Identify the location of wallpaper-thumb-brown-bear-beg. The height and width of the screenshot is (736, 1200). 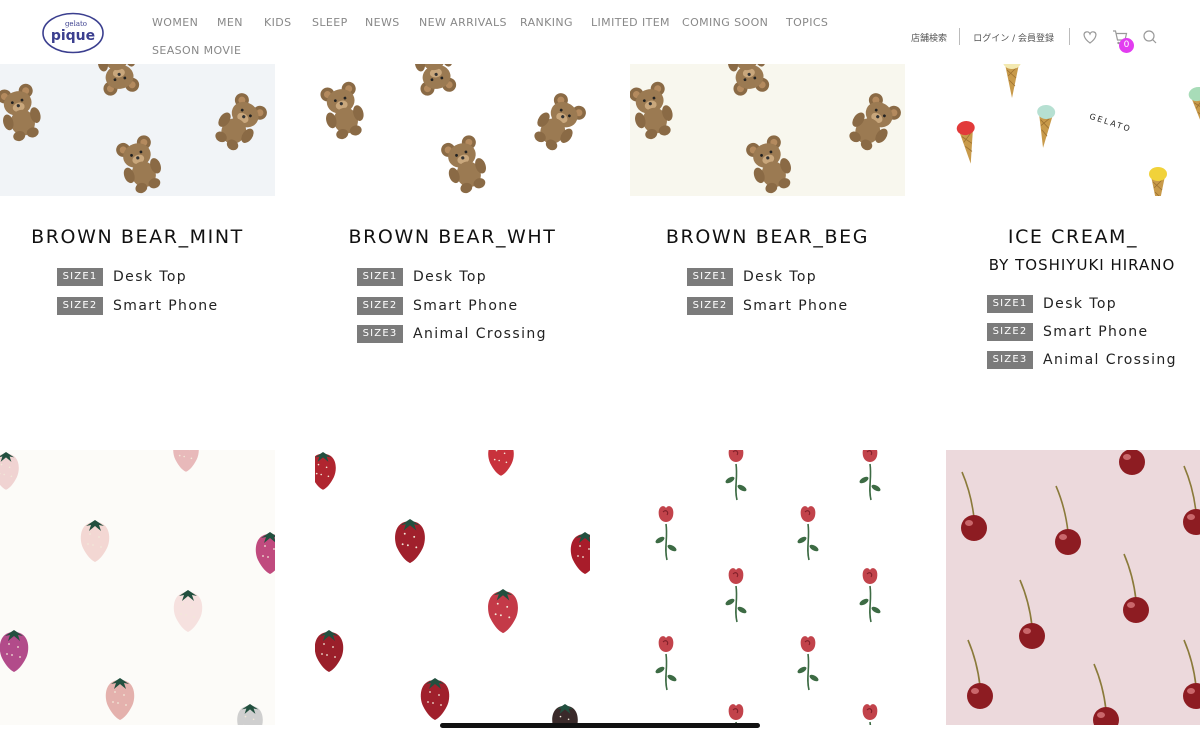
(767, 130).